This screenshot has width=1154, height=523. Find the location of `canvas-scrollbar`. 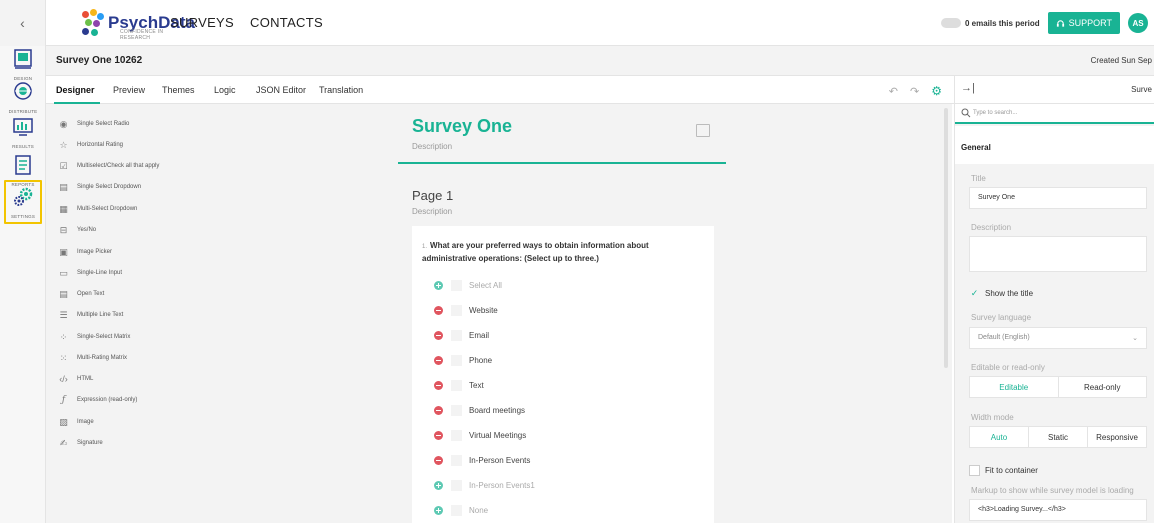

canvas-scrollbar is located at coordinates (946, 238).